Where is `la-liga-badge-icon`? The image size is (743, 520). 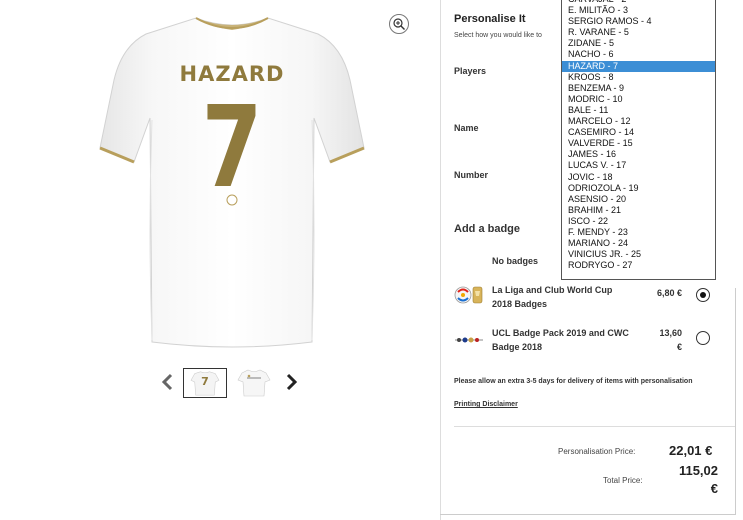
la-liga-badge-icon is located at coordinates (468, 295).